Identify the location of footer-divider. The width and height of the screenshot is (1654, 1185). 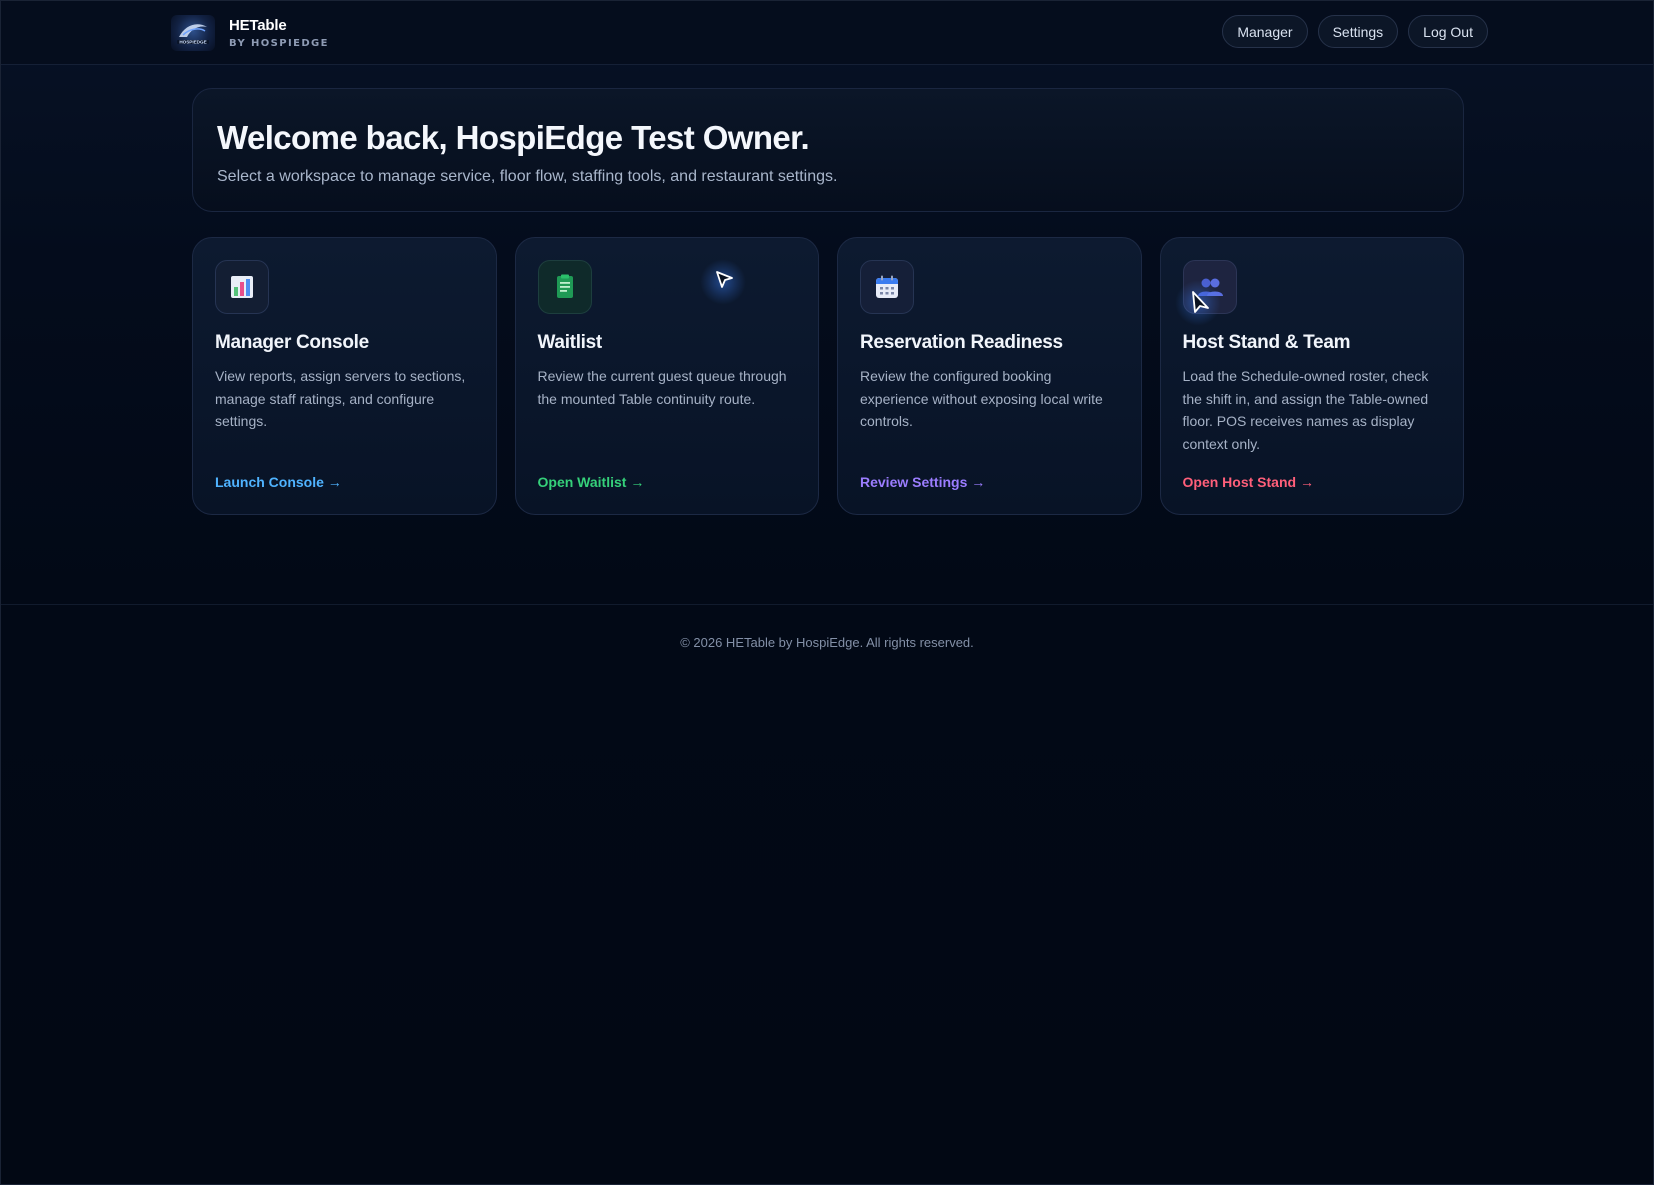
(827, 604).